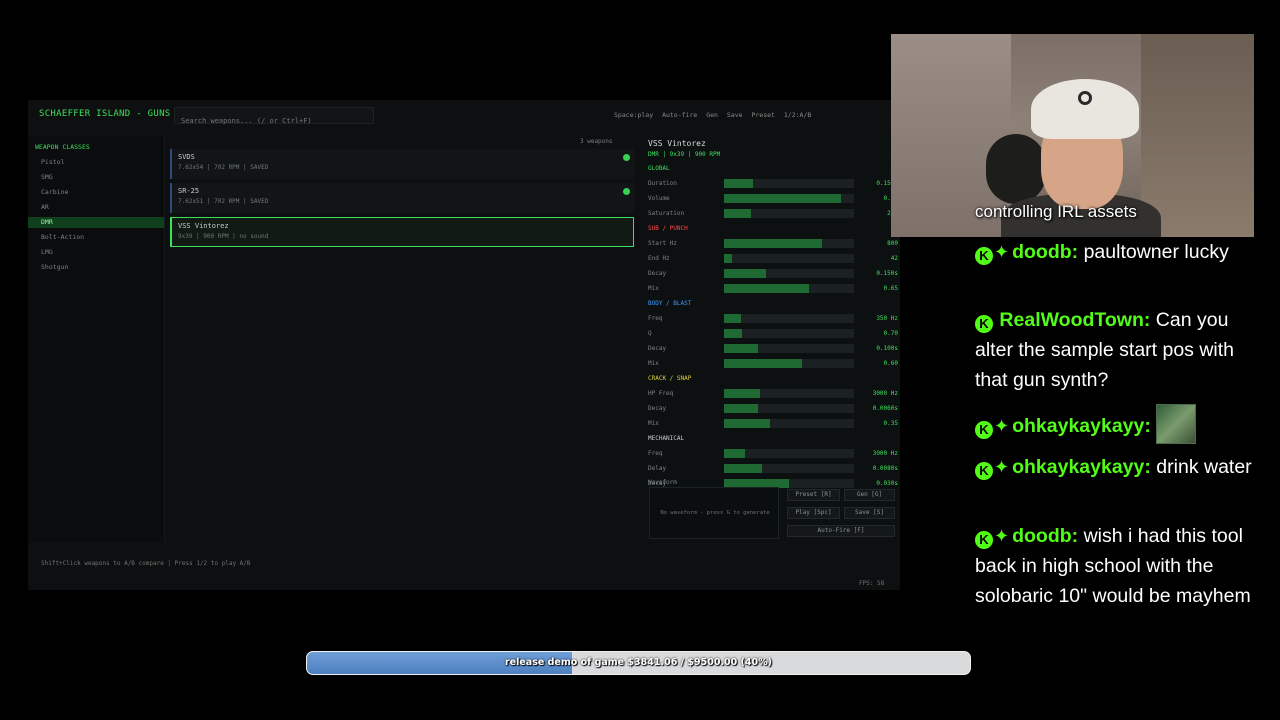  I want to click on param-value: 0.60, so click(890, 363).